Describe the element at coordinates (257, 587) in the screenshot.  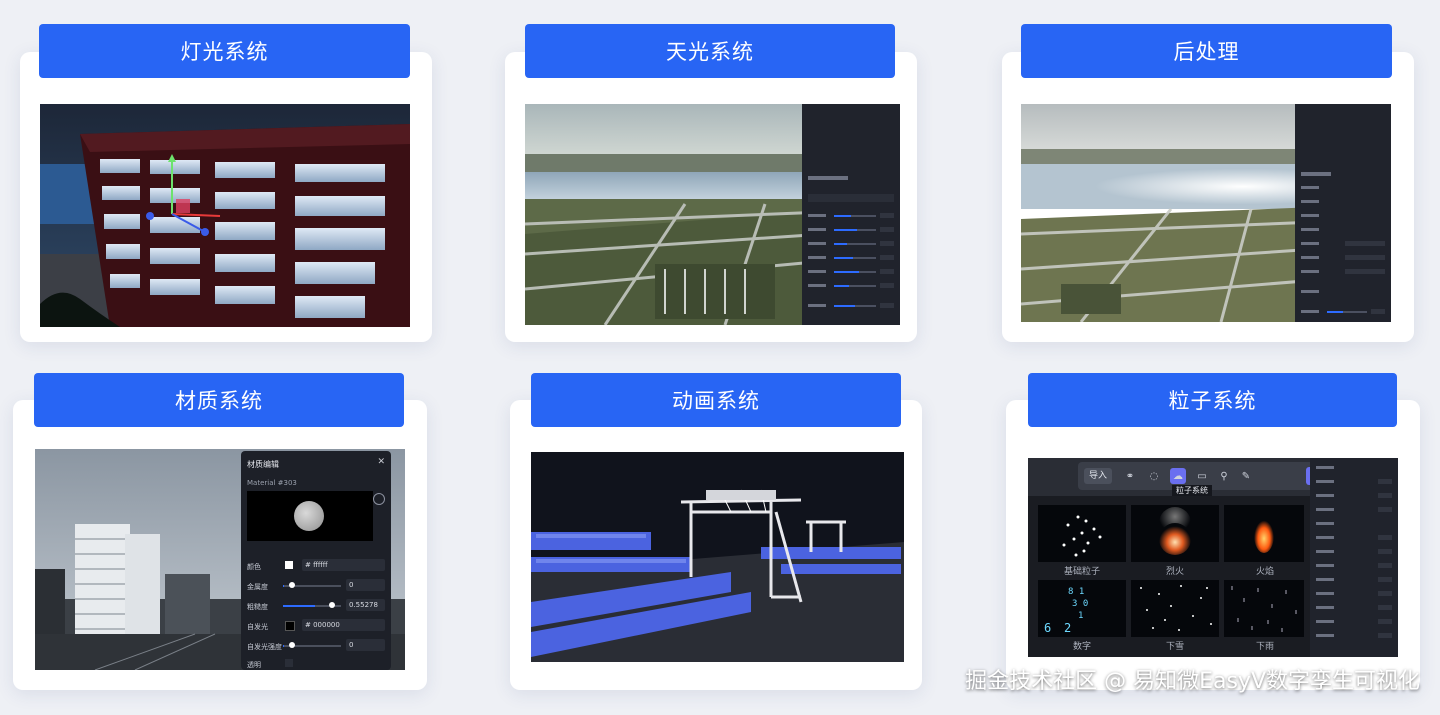
I see `material-row-label: 金属度` at that location.